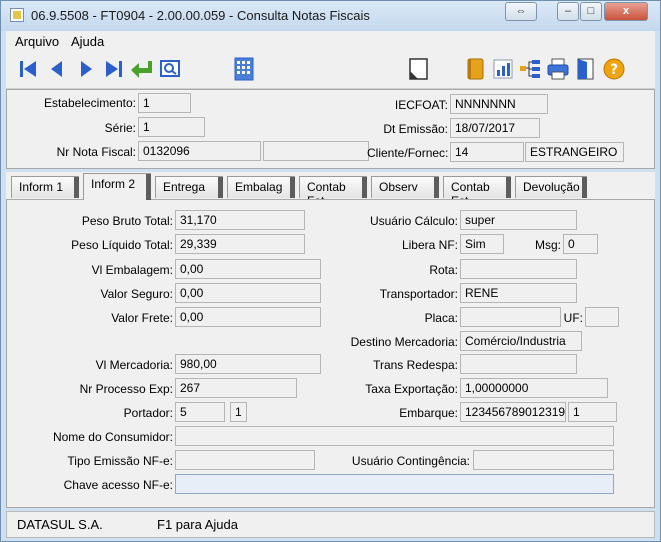  Describe the element at coordinates (316, 151) in the screenshot. I see `nr-nota-fiscal-extra-field` at that location.